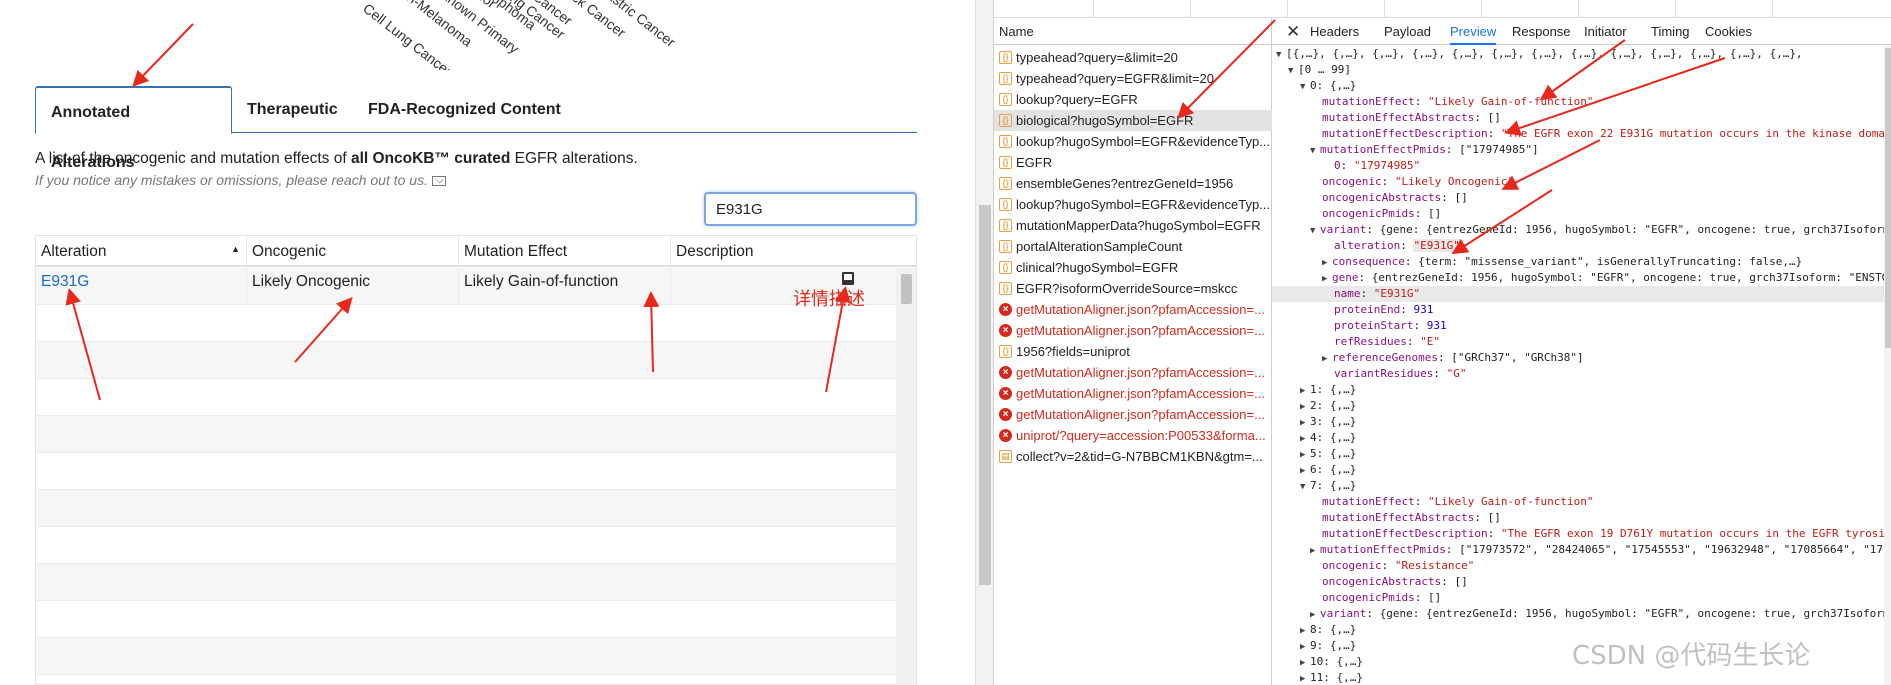 The image size is (1891, 685). What do you see at coordinates (721, 251) in the screenshot?
I see `column-header-description: Description` at bounding box center [721, 251].